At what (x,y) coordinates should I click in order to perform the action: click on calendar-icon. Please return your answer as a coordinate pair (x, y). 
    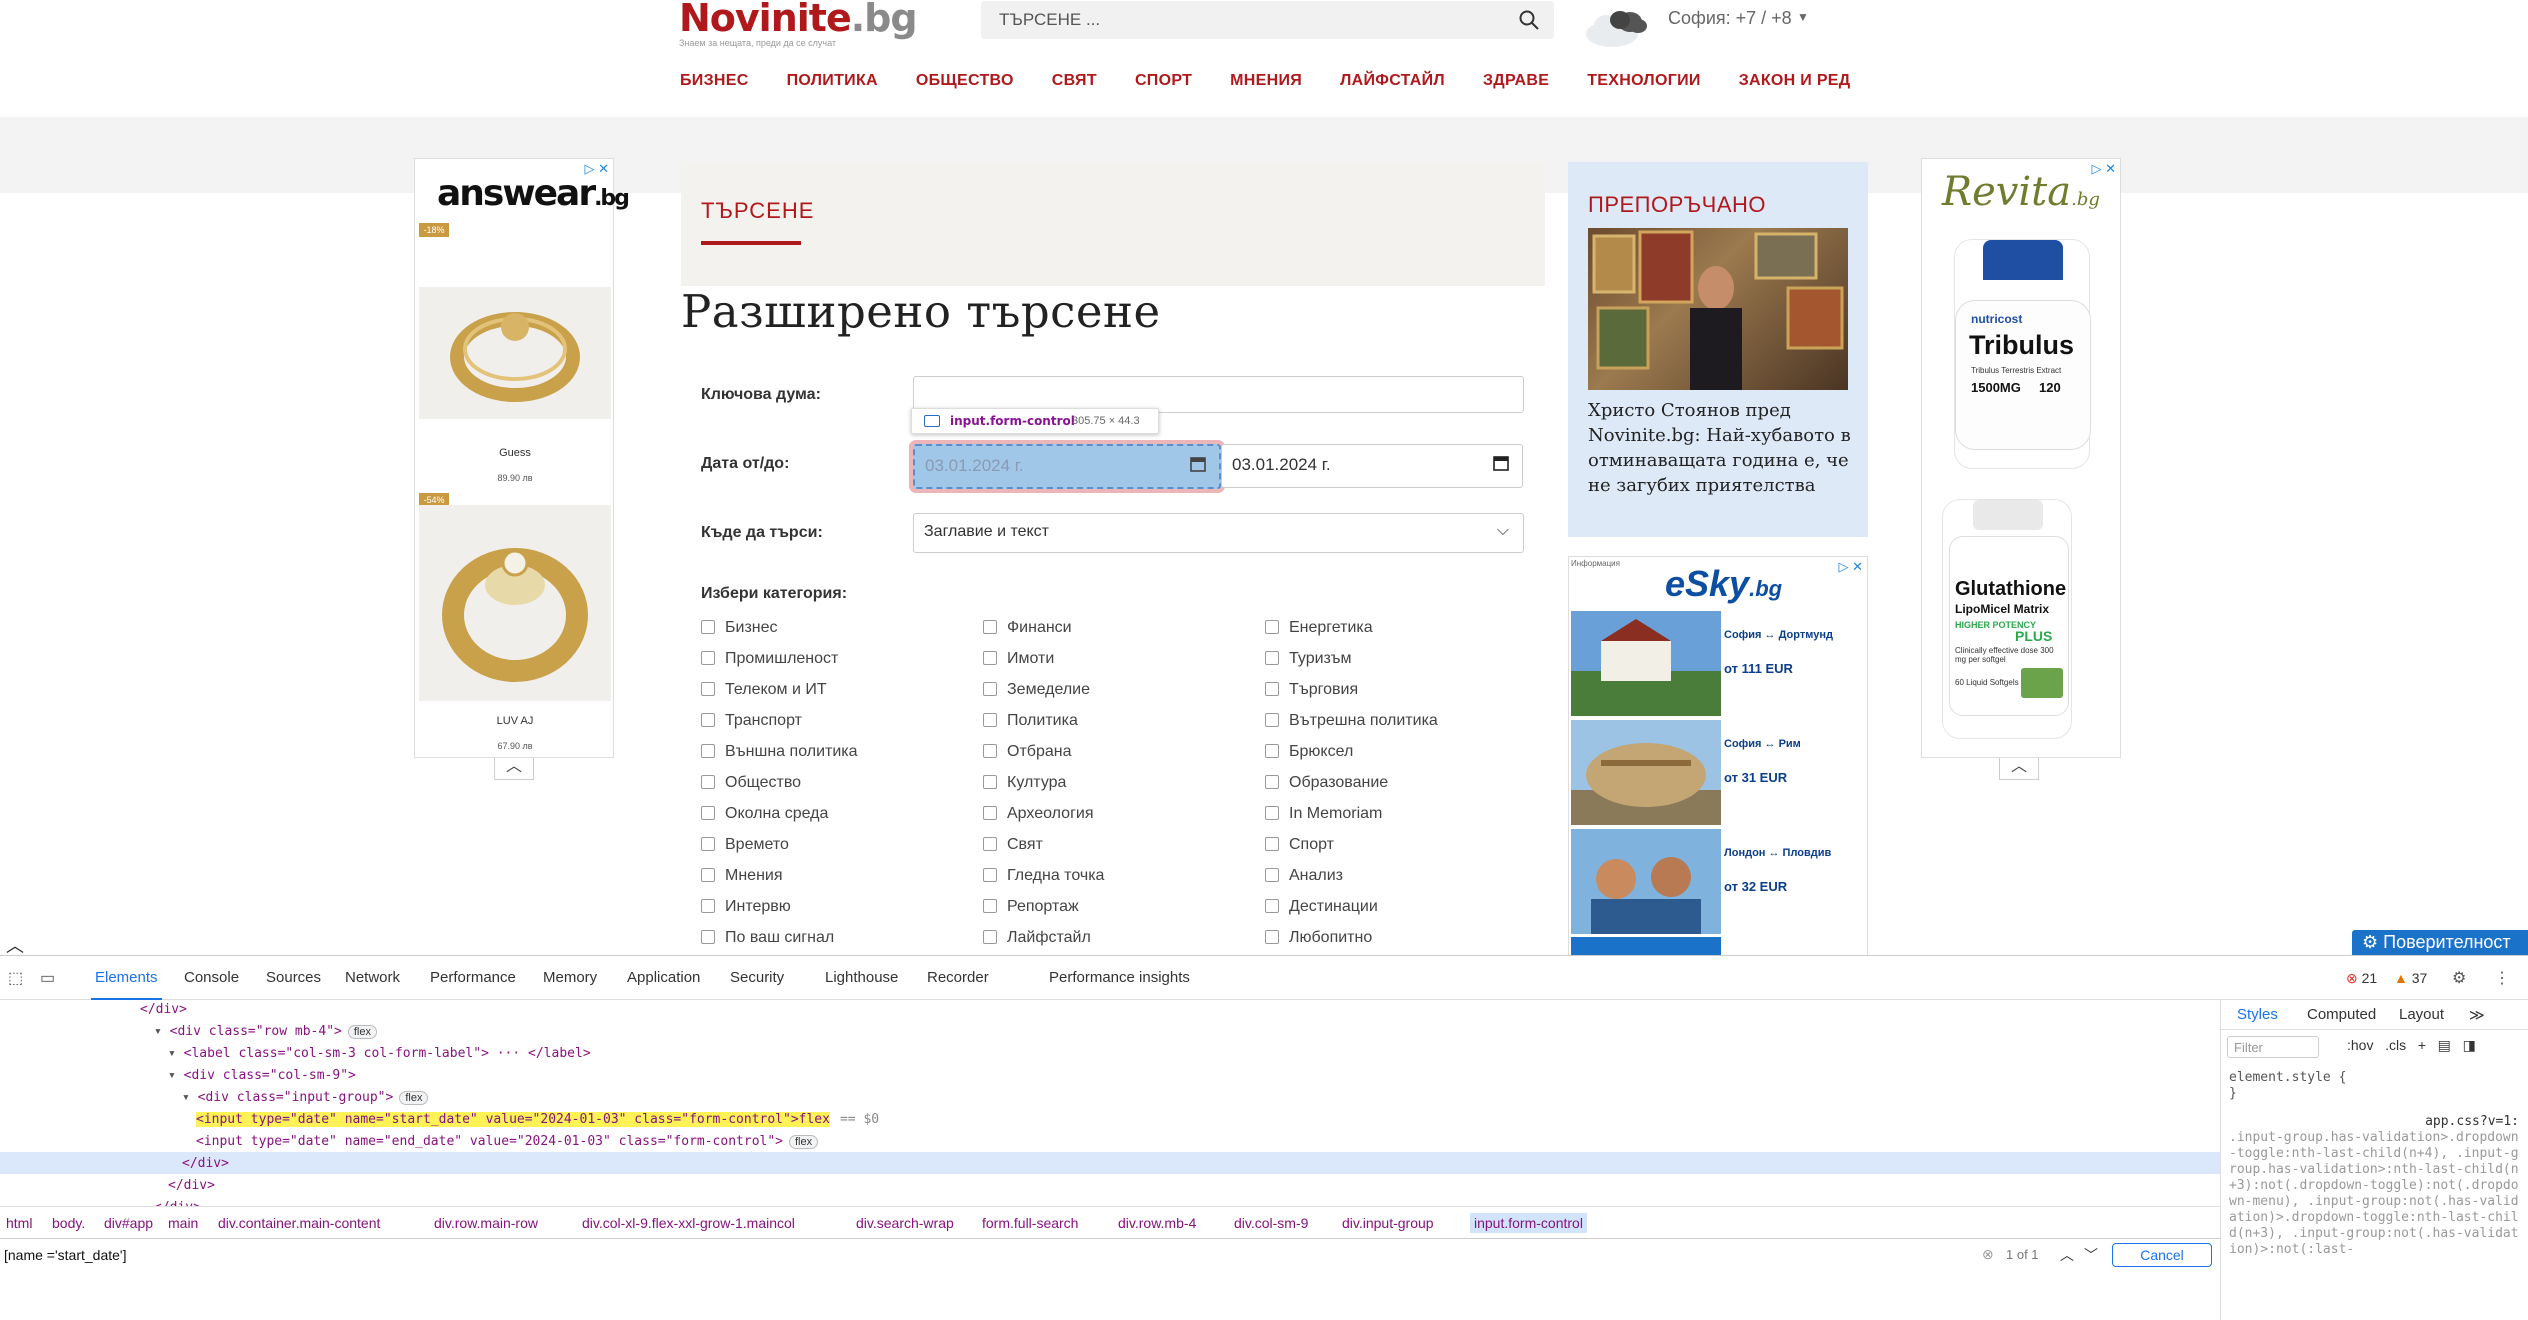
    Looking at the image, I should click on (1198, 464).